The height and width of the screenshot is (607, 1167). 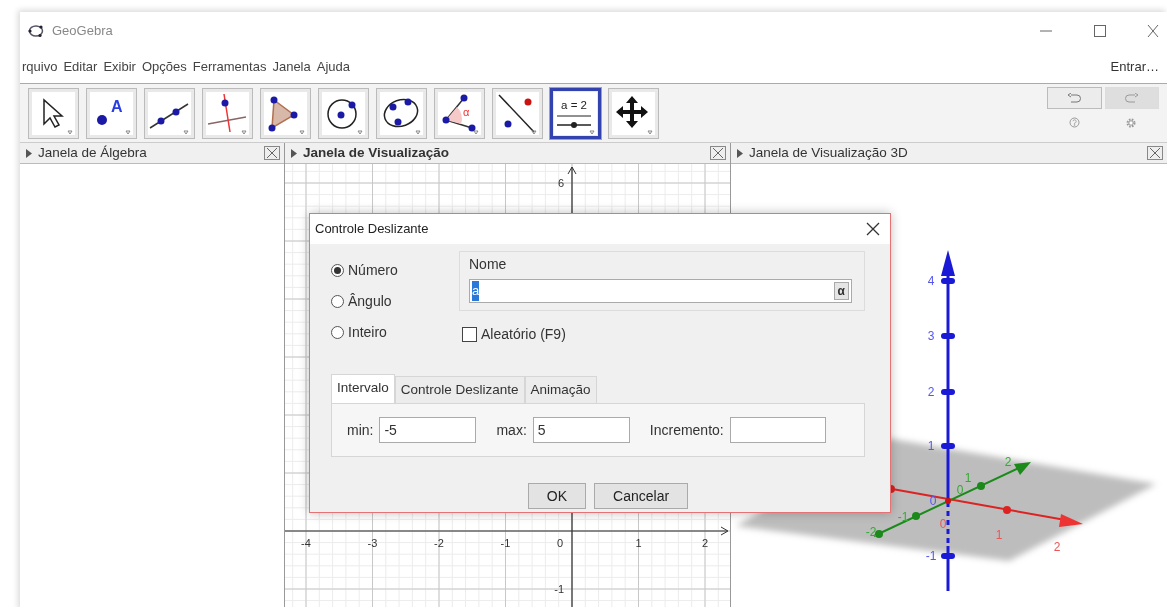 I want to click on tab: Controle Deslizante, so click(x=459, y=390).